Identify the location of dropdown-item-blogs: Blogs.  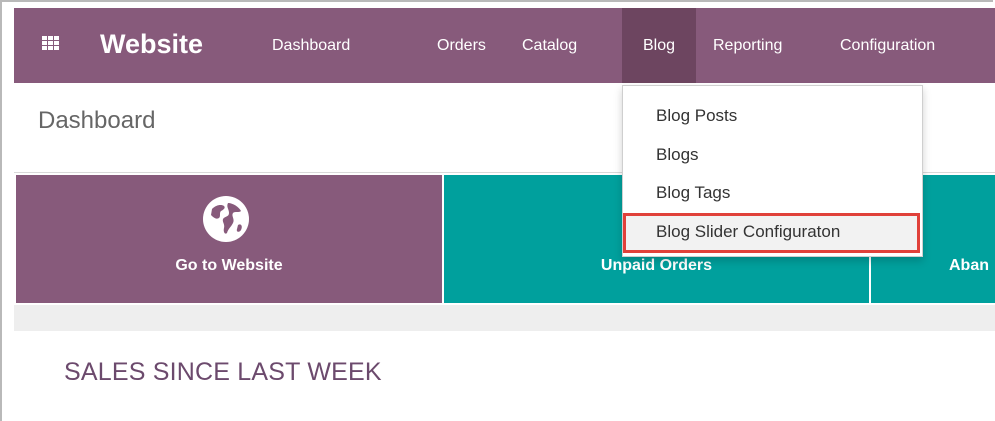
(677, 155).